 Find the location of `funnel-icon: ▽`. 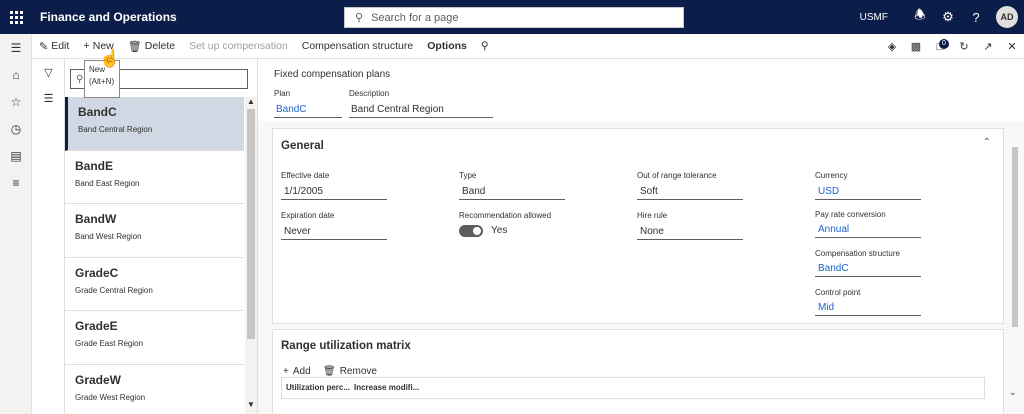

funnel-icon: ▽ is located at coordinates (48, 72).